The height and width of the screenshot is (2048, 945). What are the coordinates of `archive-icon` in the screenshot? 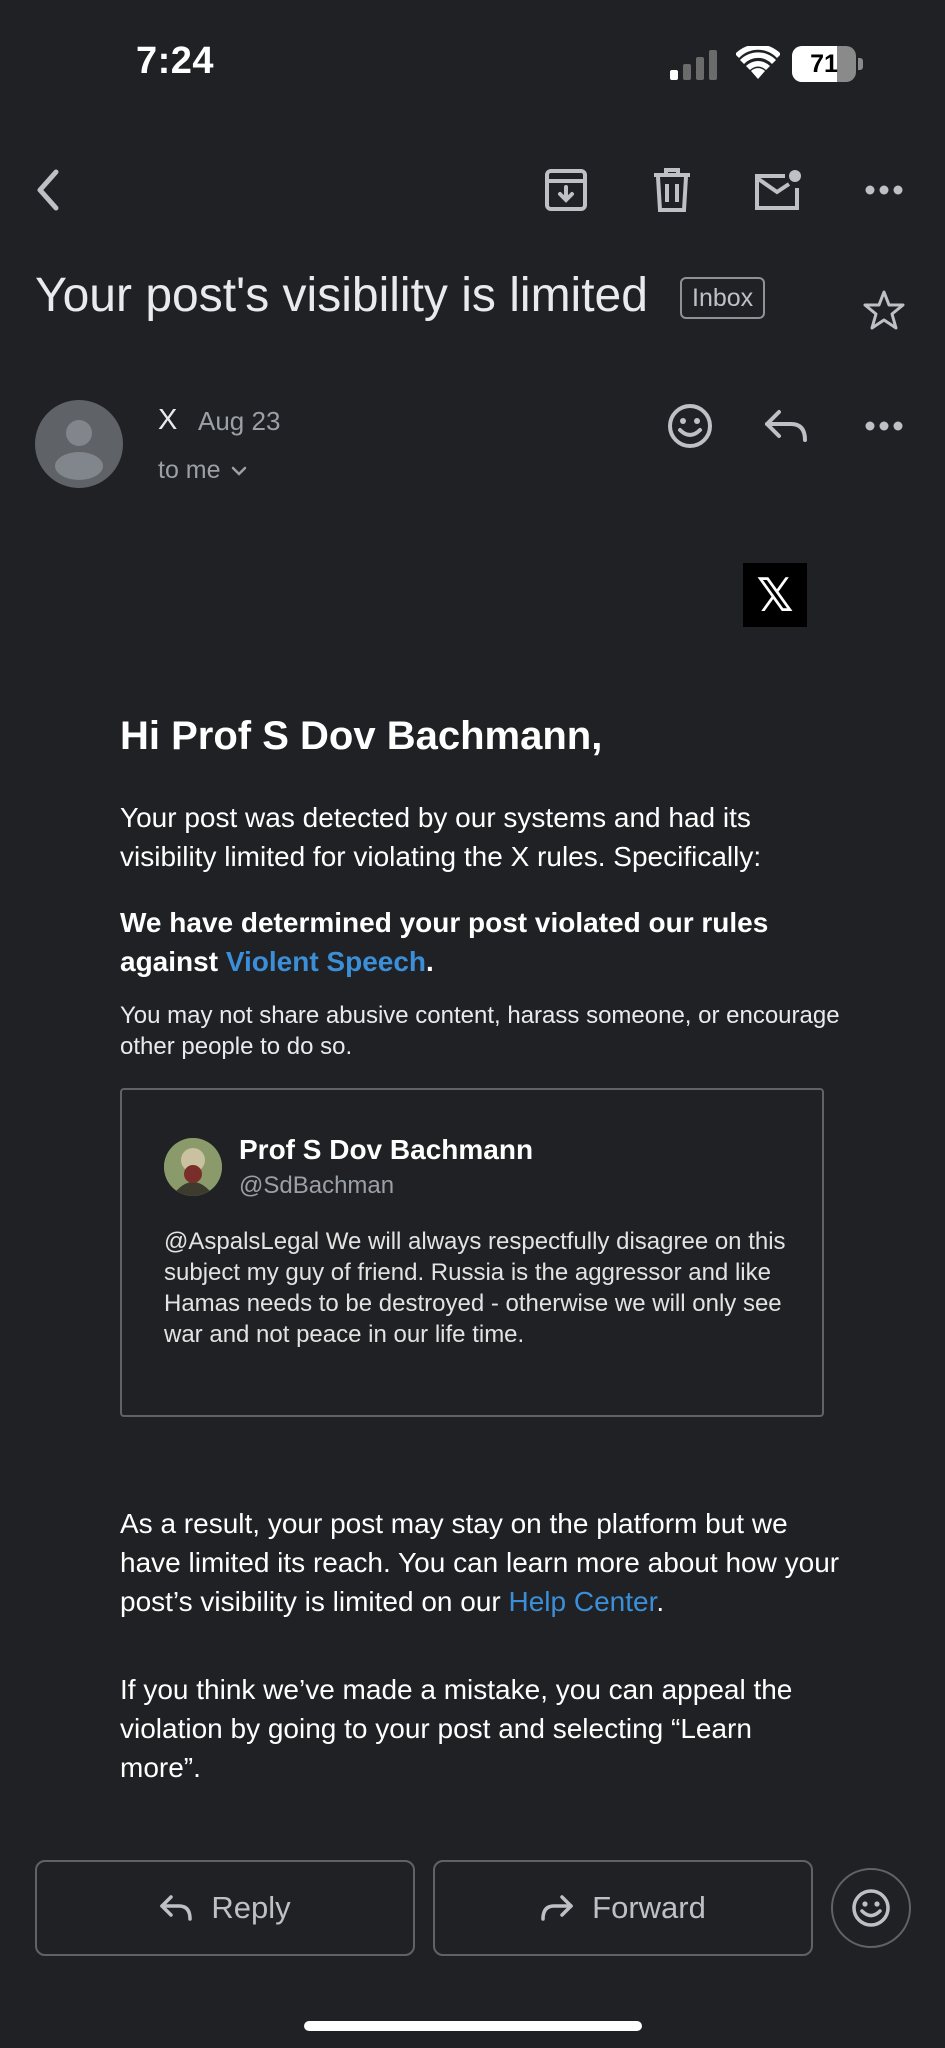 It's located at (566, 190).